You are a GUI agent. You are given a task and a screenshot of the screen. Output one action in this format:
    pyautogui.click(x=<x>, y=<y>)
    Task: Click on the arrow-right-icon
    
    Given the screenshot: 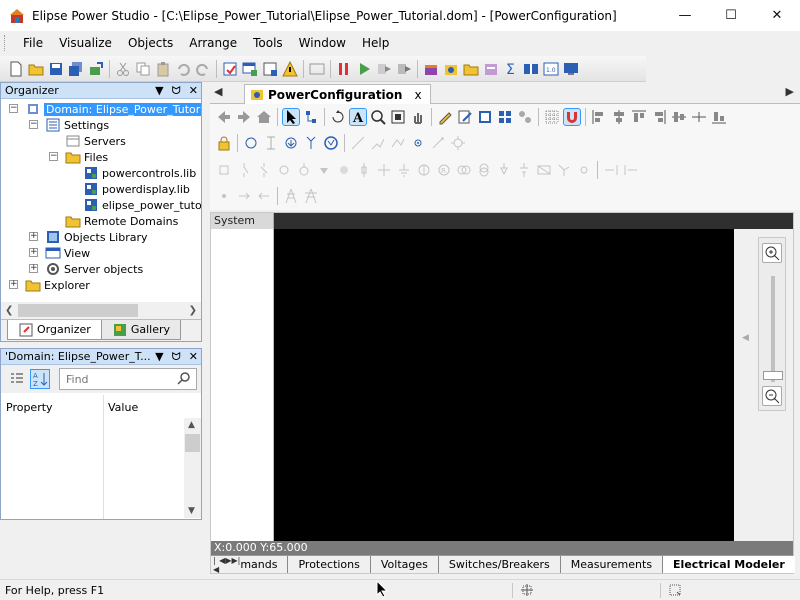 What is the action you would take?
    pyautogui.click(x=244, y=196)
    